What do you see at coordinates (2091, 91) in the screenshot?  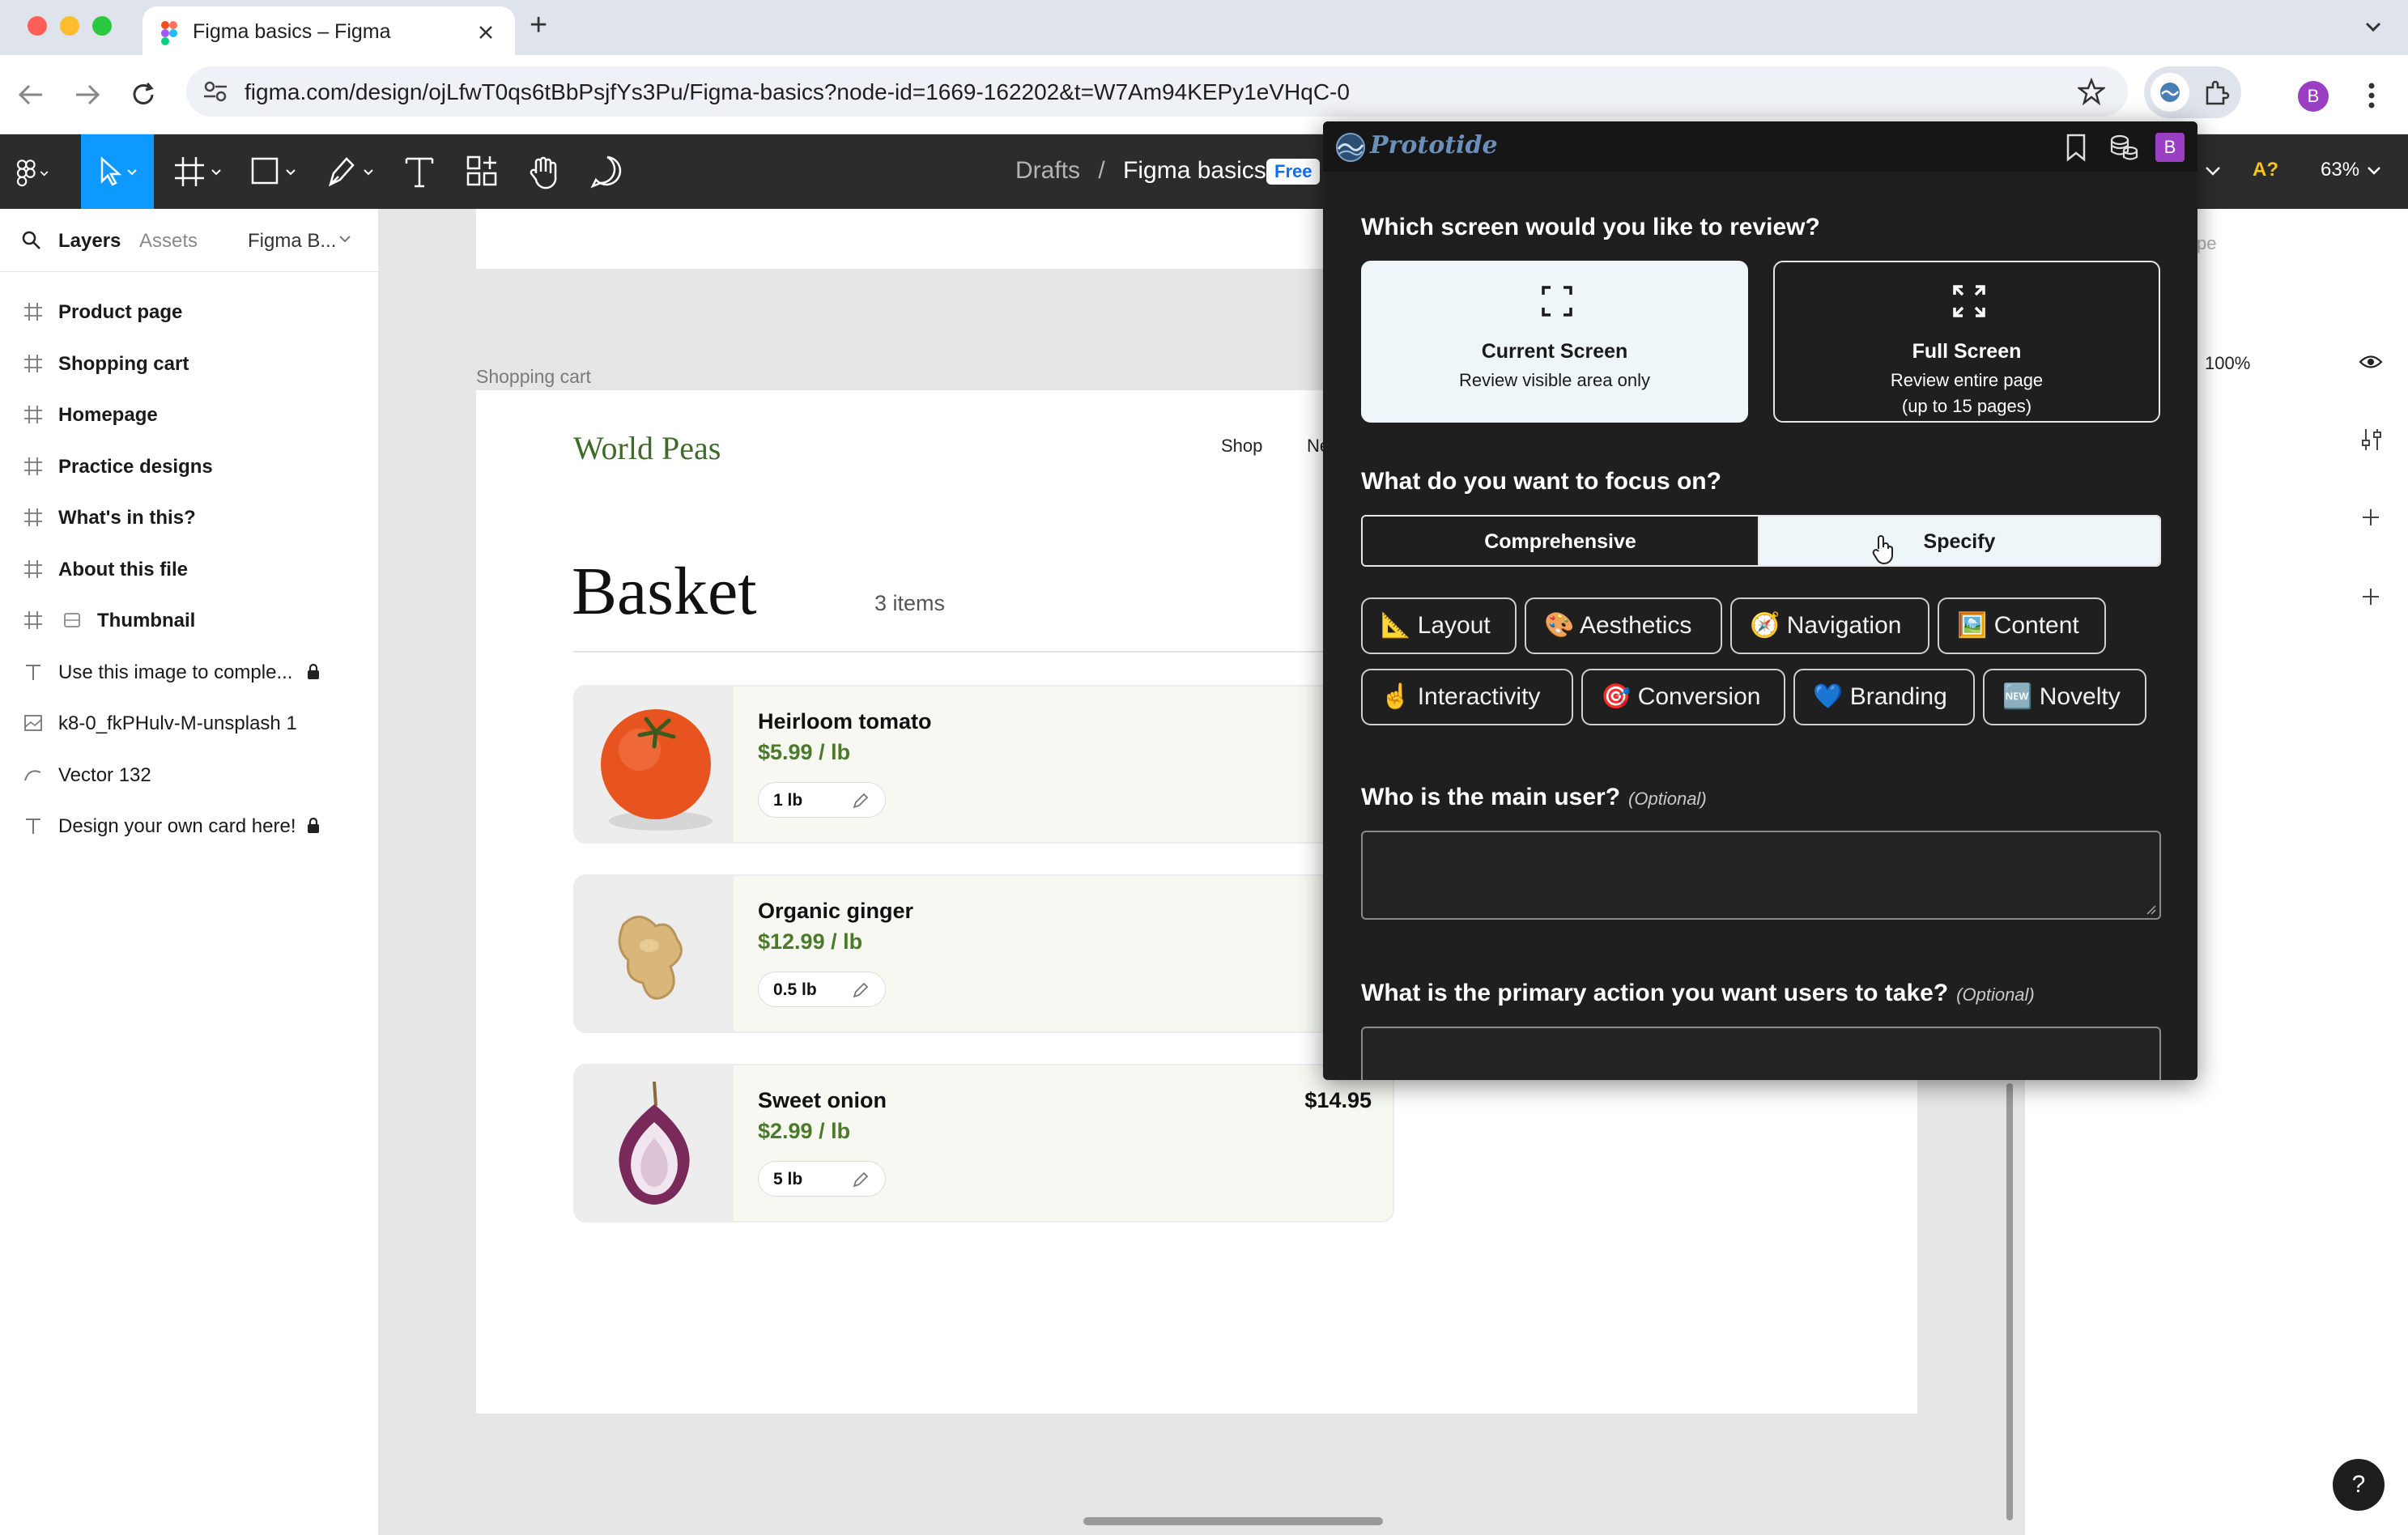 I see `bookmark-star-icon` at bounding box center [2091, 91].